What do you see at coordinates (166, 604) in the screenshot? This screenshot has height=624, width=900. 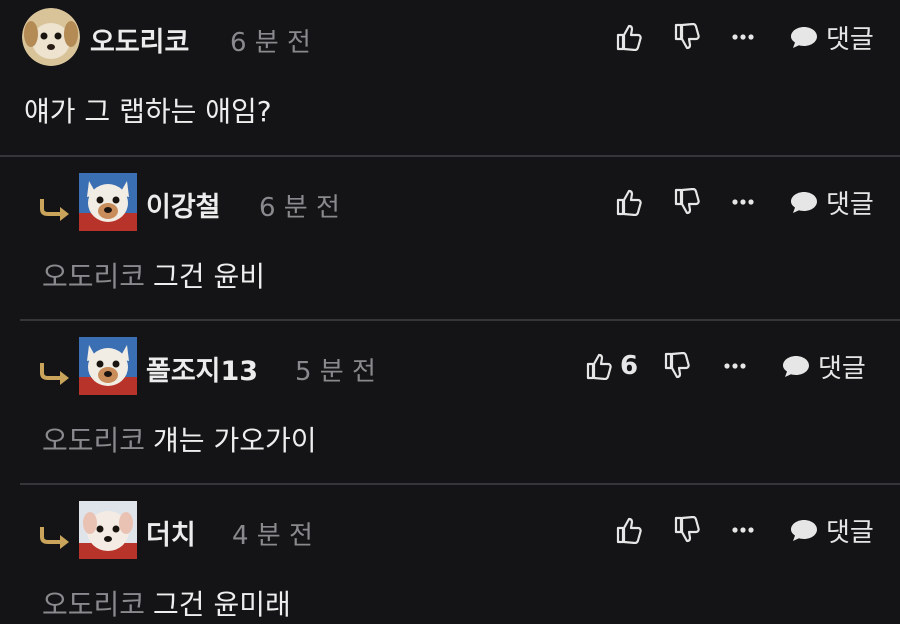 I see `comment-text: 오도리코 그건 윤미래` at bounding box center [166, 604].